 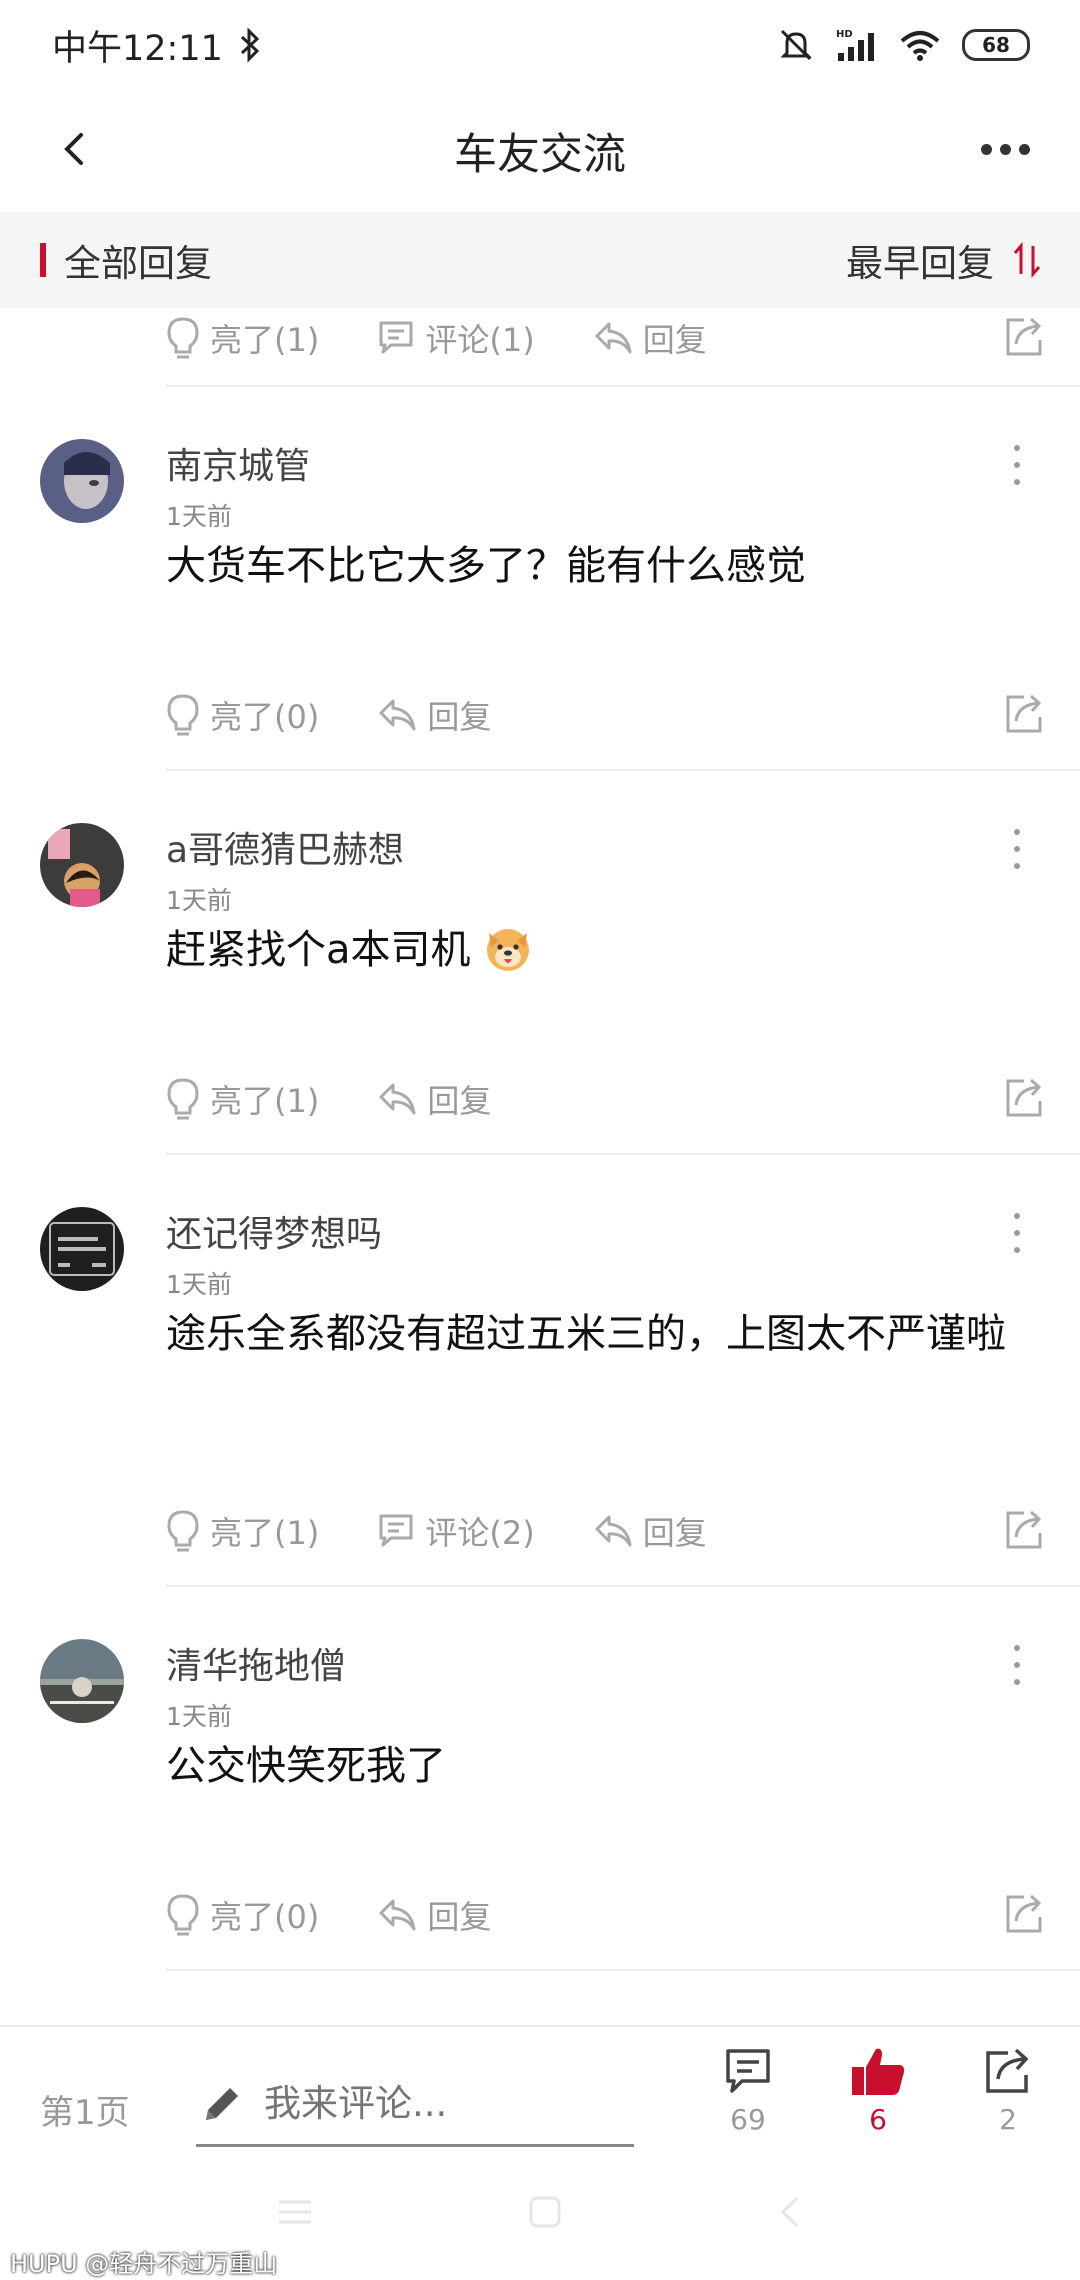 What do you see at coordinates (295, 2212) in the screenshot?
I see `menu-icon` at bounding box center [295, 2212].